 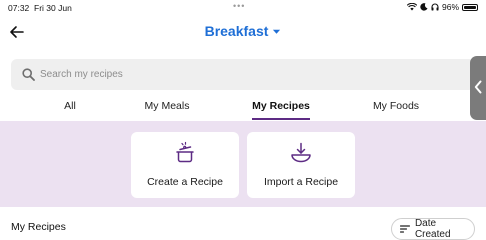 What do you see at coordinates (435, 7) in the screenshot?
I see `headphones-icon` at bounding box center [435, 7].